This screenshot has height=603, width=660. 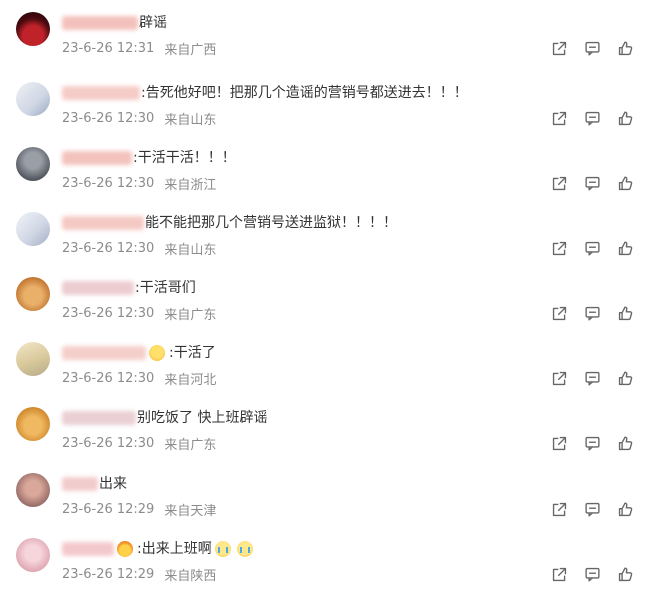 I want to click on comment-location: 来自天津, so click(x=190, y=511).